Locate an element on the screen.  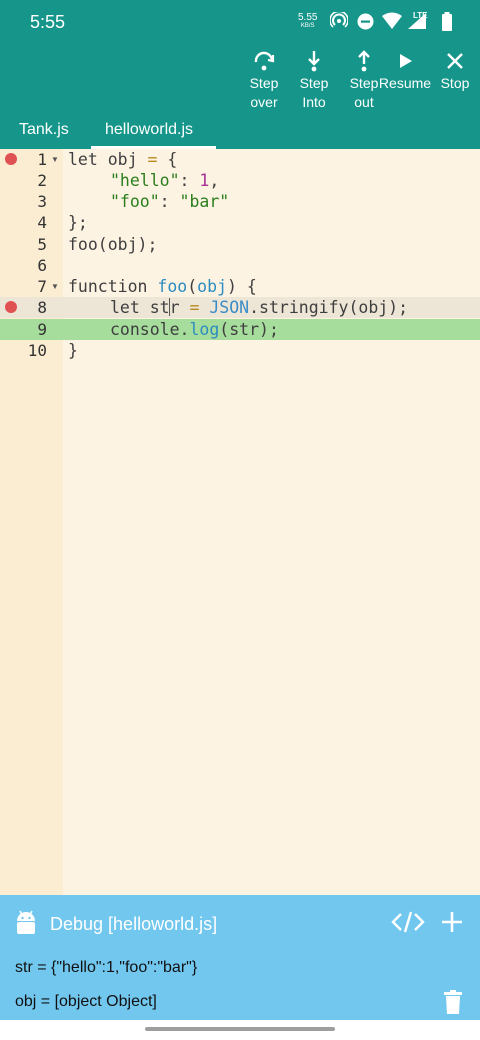
code-token: JSON is located at coordinates (229, 307).